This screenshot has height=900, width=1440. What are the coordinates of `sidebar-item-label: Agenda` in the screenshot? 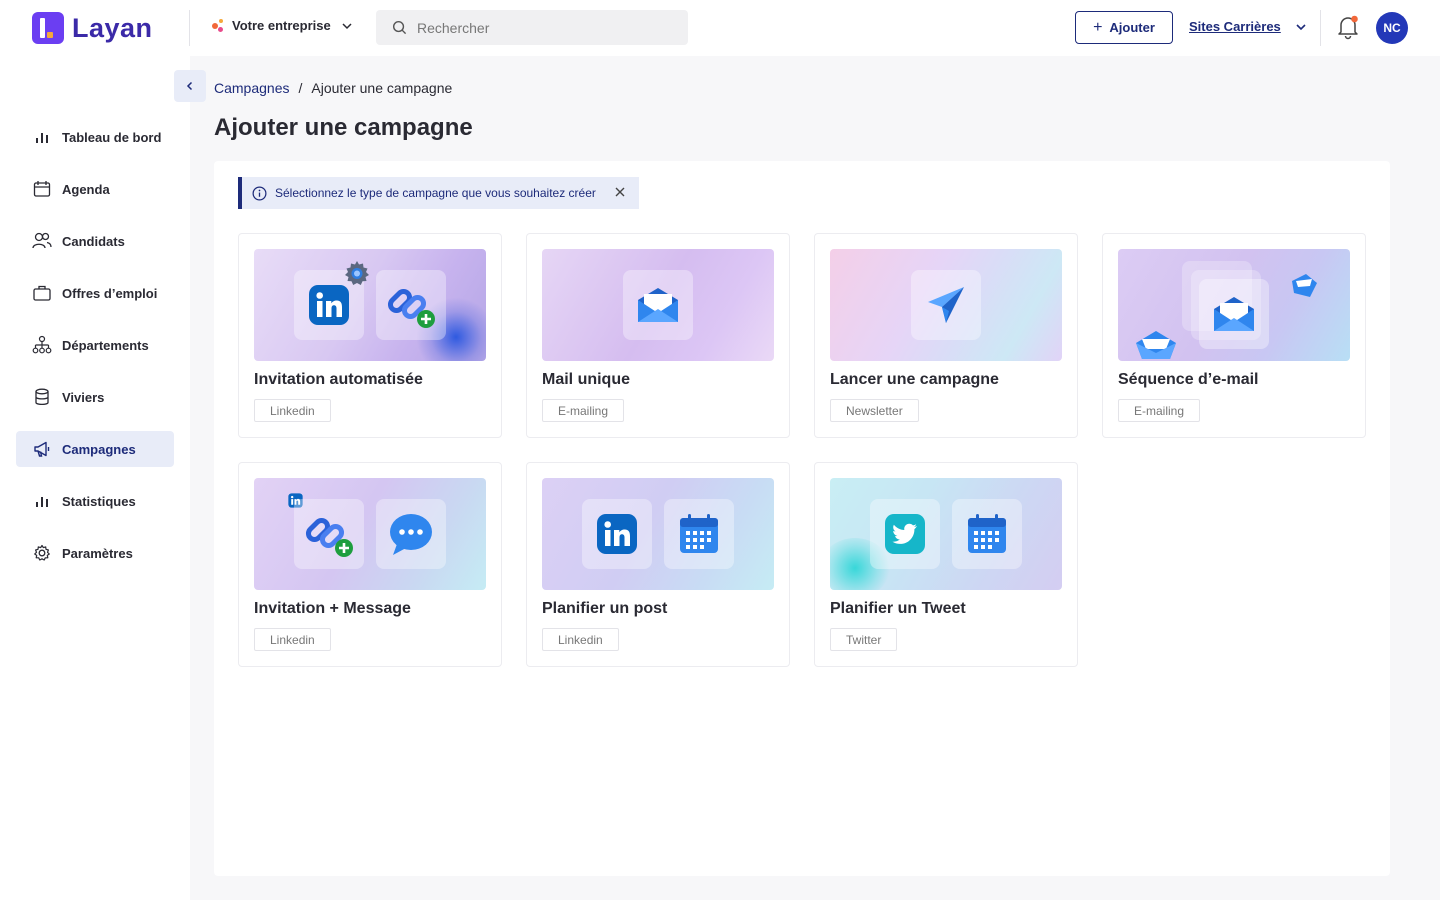 It's located at (86, 189).